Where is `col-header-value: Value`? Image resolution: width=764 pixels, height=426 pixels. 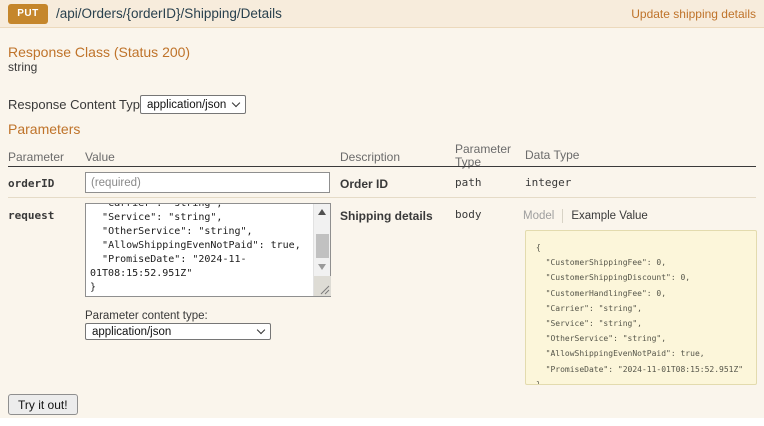 col-header-value: Value is located at coordinates (100, 157).